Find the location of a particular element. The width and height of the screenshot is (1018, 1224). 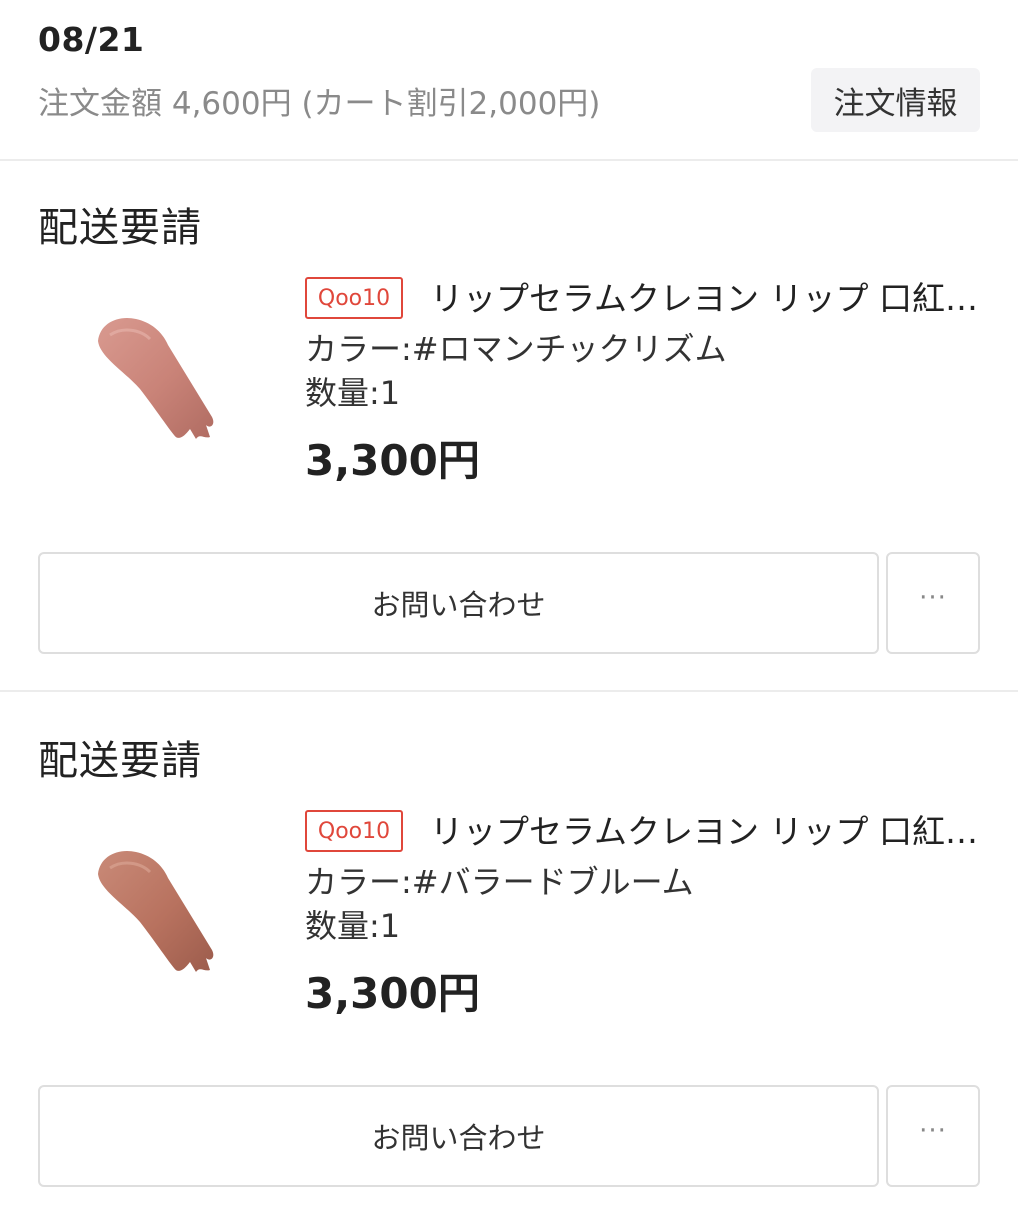

order-info-button: 注文情報 is located at coordinates (895, 100).